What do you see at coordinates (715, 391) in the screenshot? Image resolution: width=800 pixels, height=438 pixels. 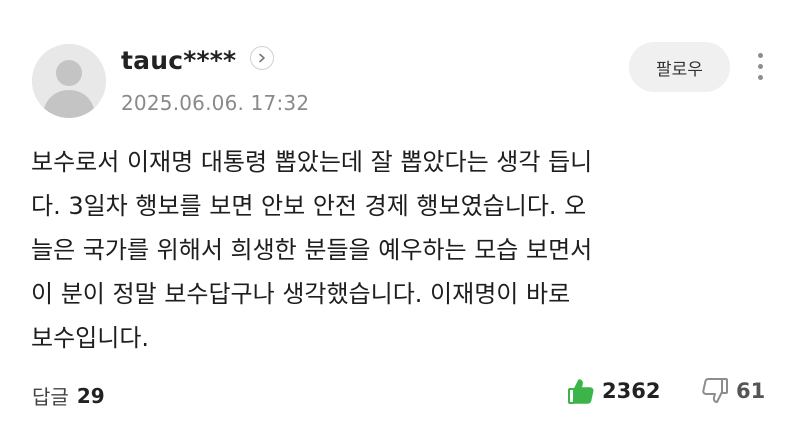 I see `thumbs-down-icon` at bounding box center [715, 391].